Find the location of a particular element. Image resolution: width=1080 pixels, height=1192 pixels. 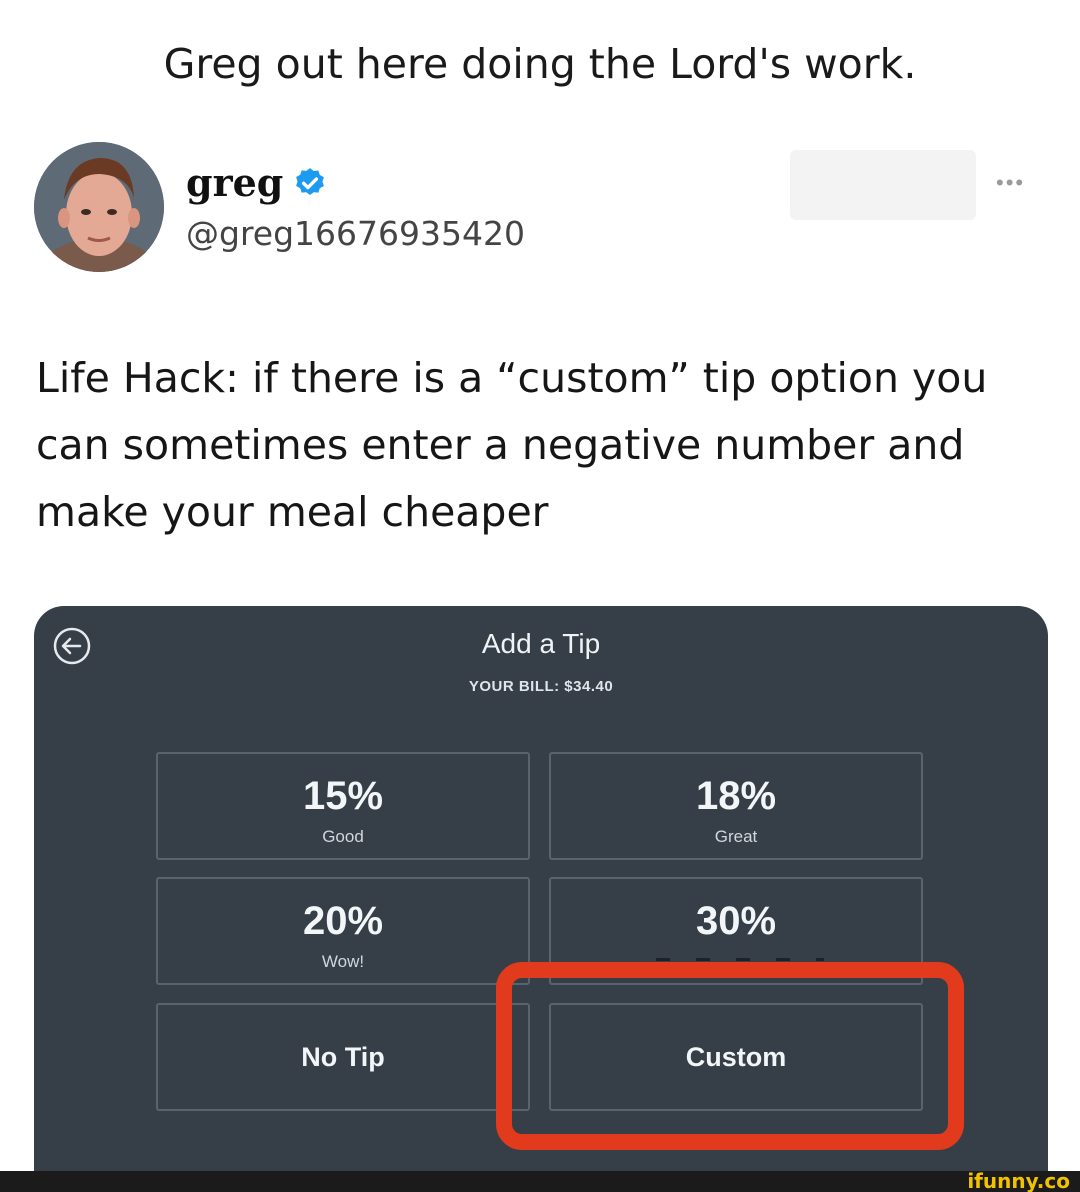

display-name: greg is located at coordinates (256, 182).